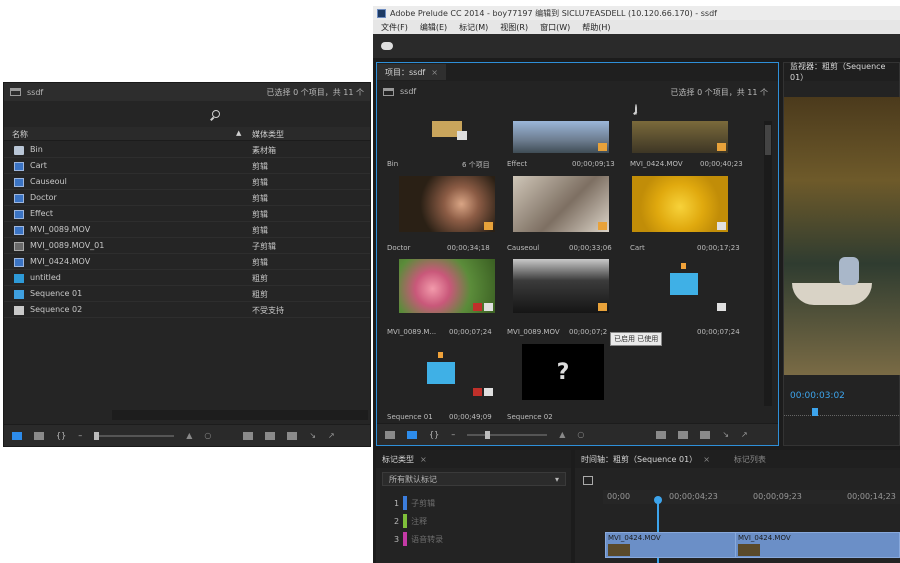  What do you see at coordinates (442, 138) in the screenshot?
I see `bin-thumbnail` at bounding box center [442, 138].